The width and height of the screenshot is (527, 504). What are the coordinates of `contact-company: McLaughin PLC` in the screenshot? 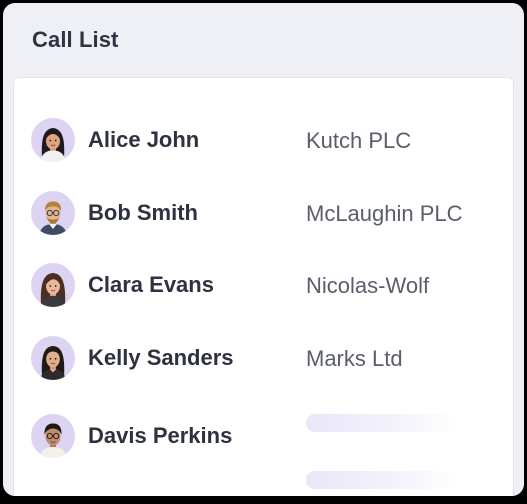 It's located at (384, 213).